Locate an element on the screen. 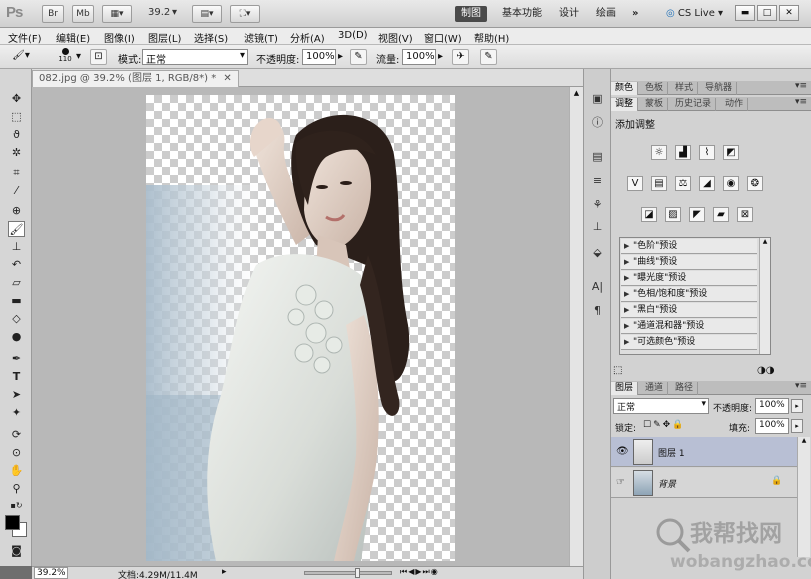 Image resolution: width=811 pixels, height=579 pixels. shape-tool: ✦ is located at coordinates (16, 413).